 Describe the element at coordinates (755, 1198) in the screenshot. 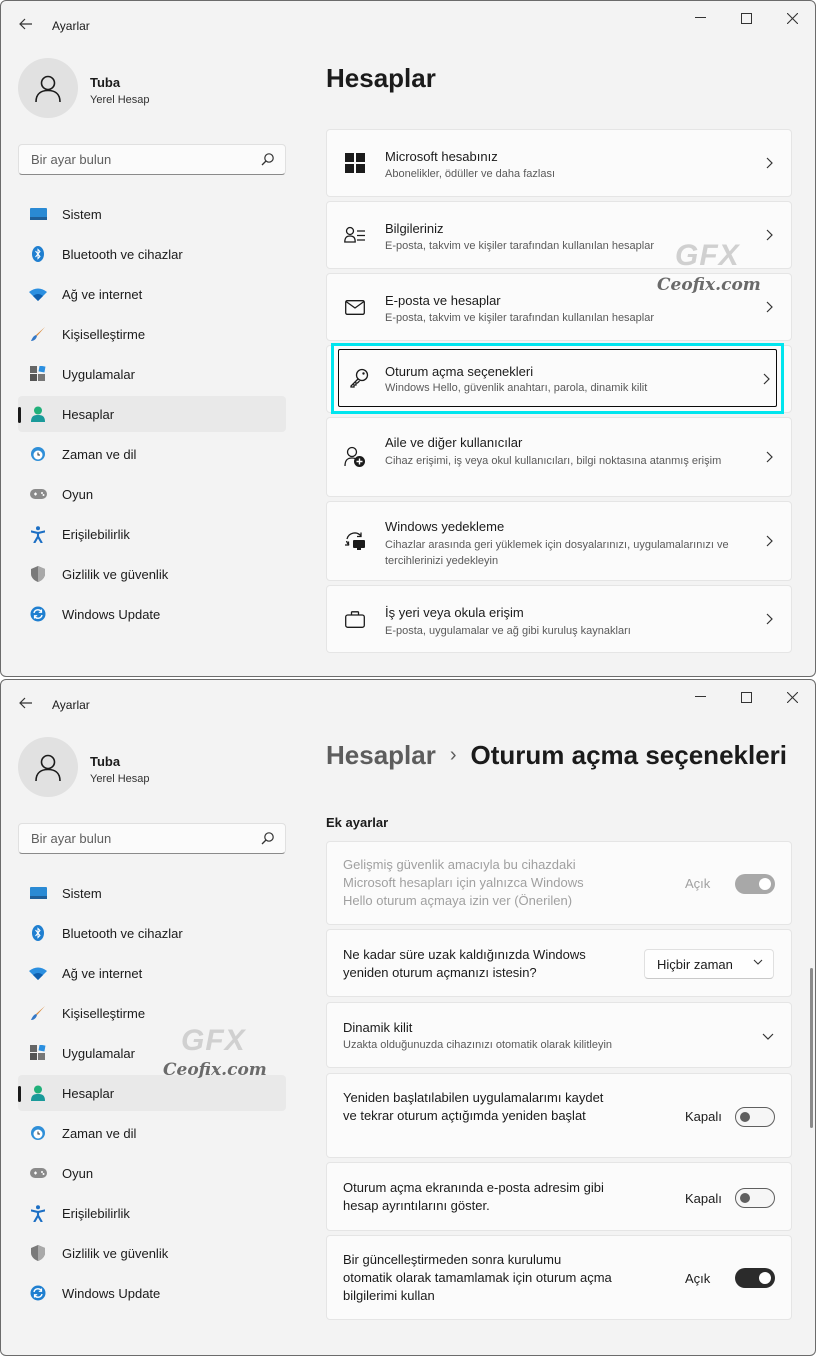

I see `show-account-details-toggle` at that location.